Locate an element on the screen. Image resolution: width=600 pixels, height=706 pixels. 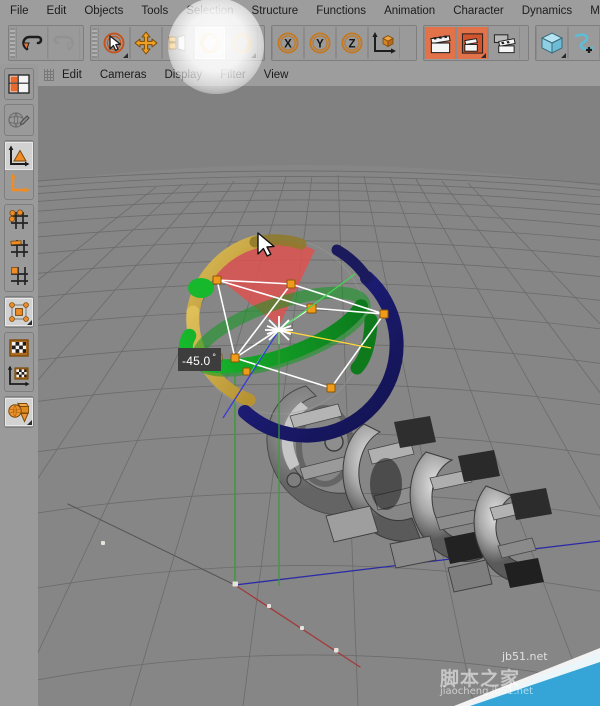
axis-y-button: Y is located at coordinates (320, 43).